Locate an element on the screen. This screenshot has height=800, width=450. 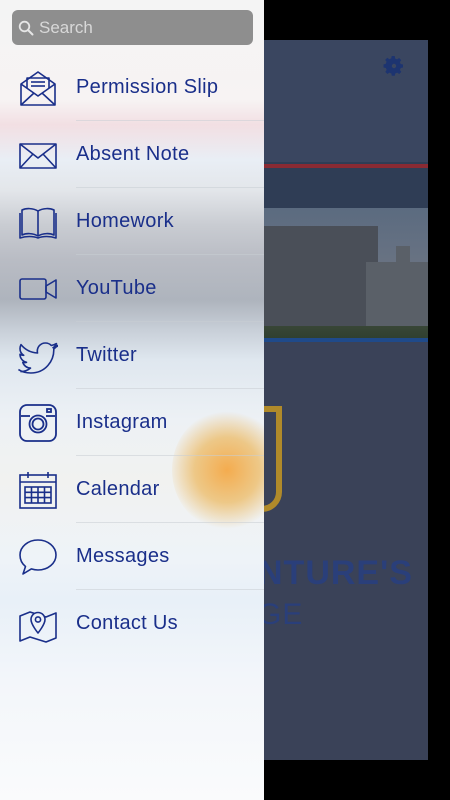
menu-item-label: YouTube is located at coordinates (116, 288).